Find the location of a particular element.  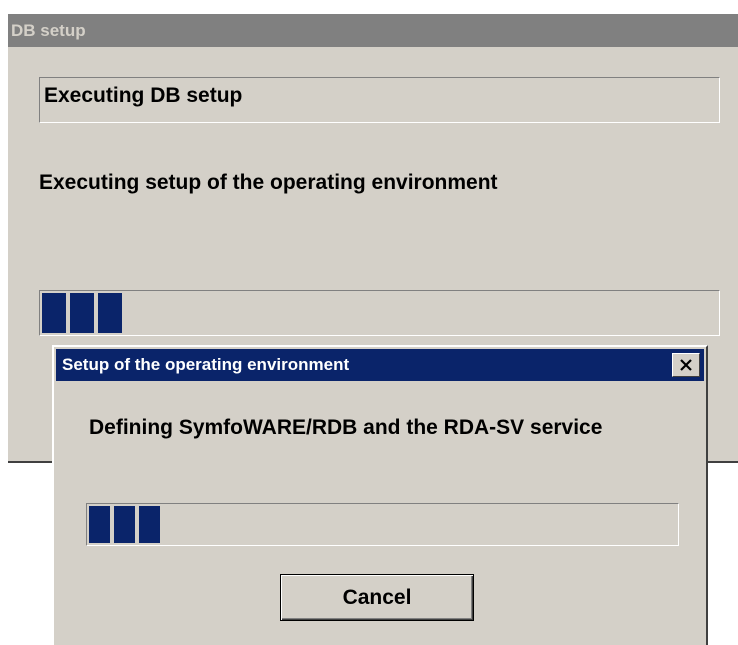

db-status-field: Executing DB setup is located at coordinates (379, 100).